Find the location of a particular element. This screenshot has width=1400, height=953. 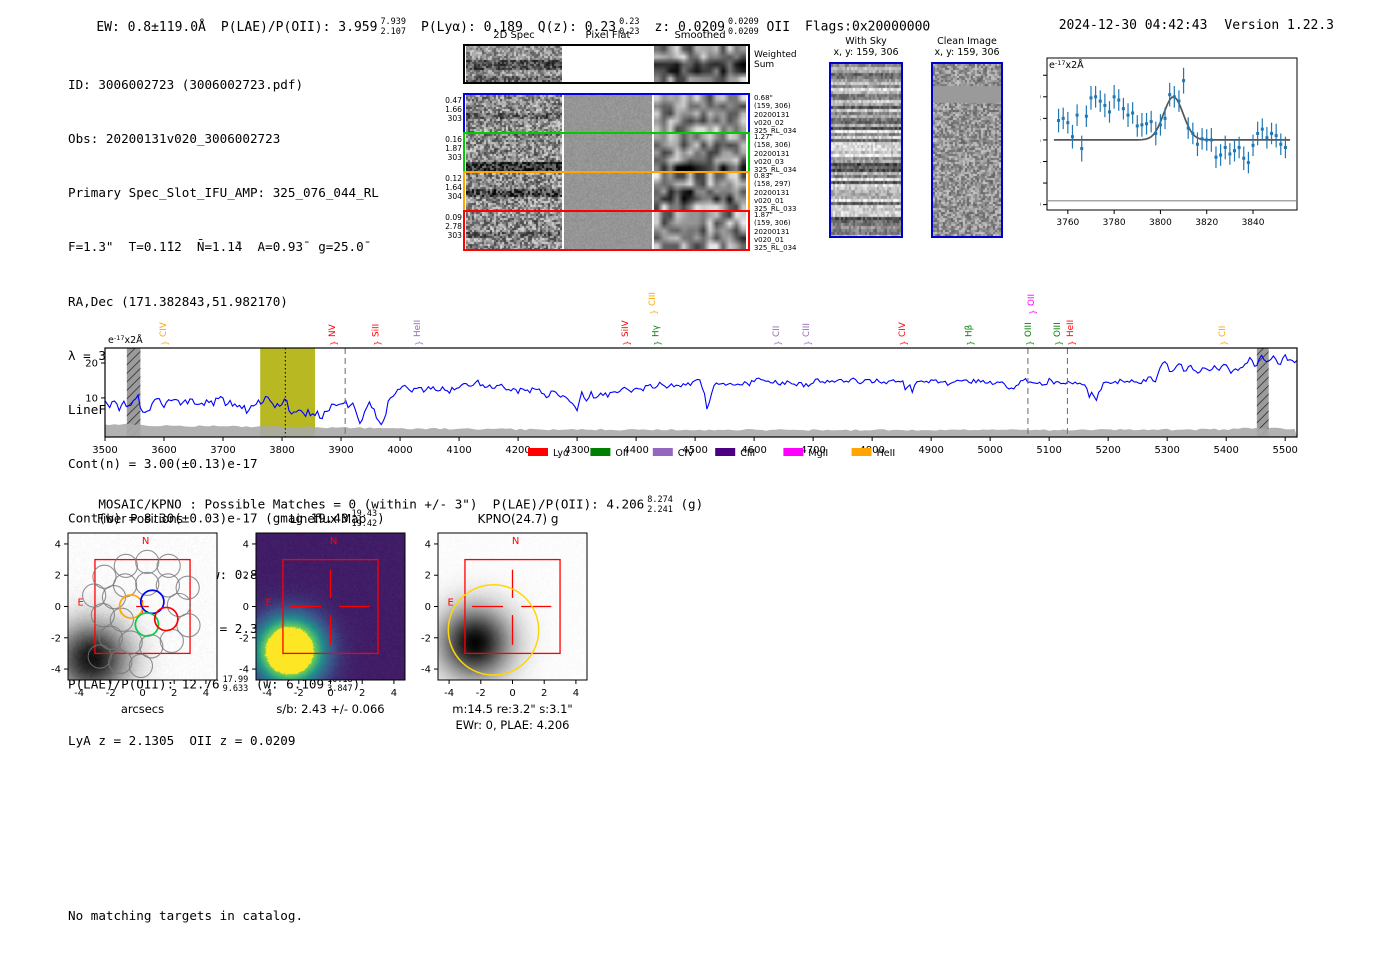

cutout-x-tick-label: -4 is located at coordinates (79, 693).